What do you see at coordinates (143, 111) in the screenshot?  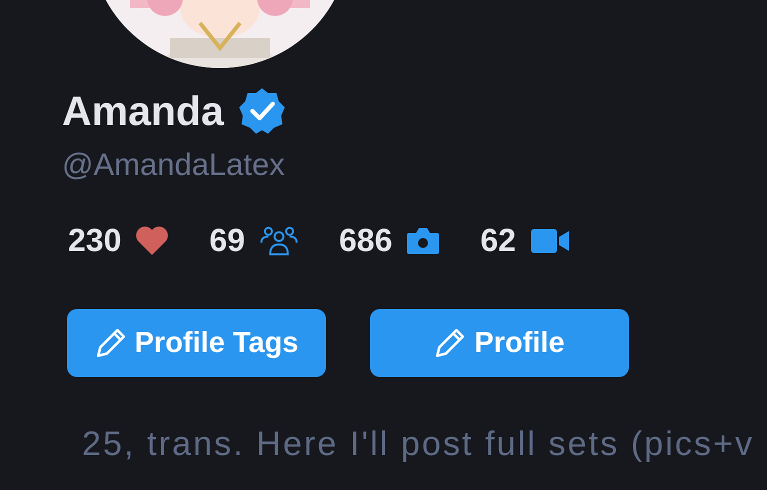 I see `profile-name: Amanda` at bounding box center [143, 111].